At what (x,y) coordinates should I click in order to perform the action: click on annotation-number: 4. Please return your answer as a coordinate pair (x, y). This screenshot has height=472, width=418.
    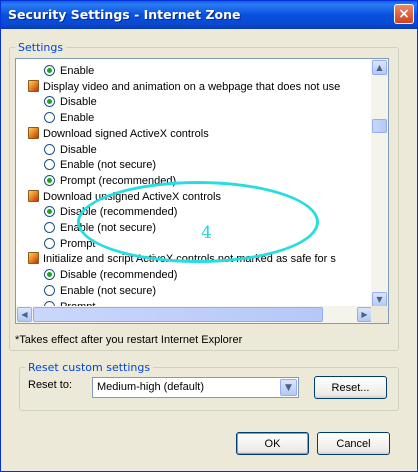
    Looking at the image, I should click on (206, 233).